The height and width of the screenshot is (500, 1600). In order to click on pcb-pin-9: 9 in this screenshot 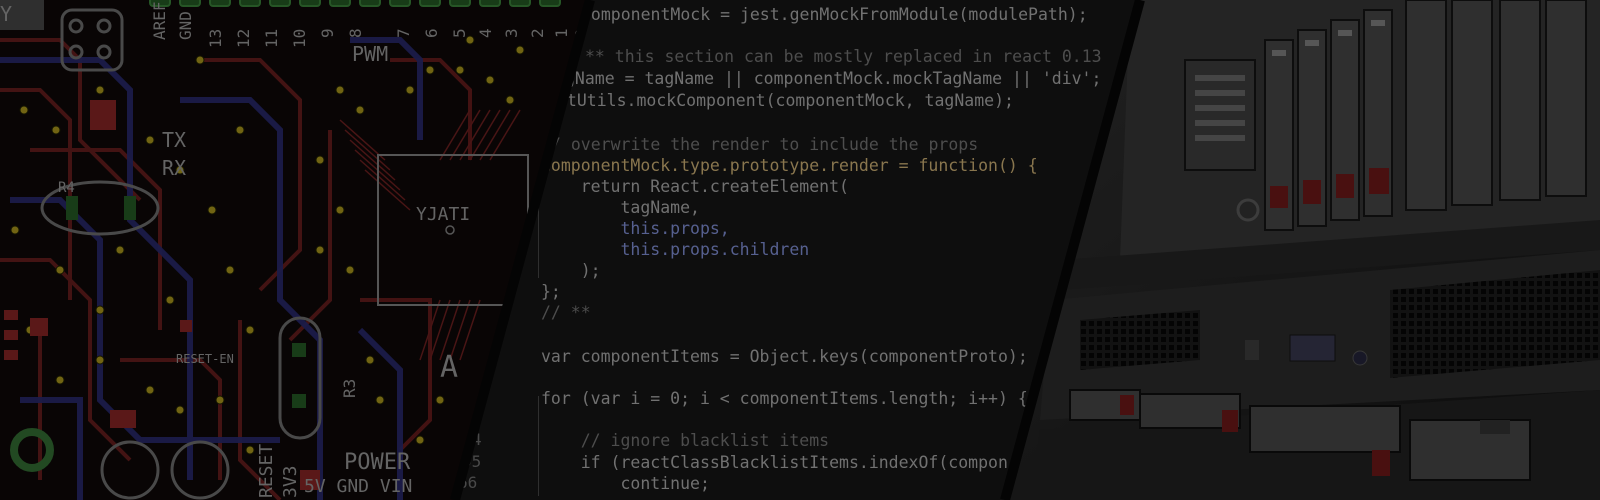, I will do `click(327, 33)`.